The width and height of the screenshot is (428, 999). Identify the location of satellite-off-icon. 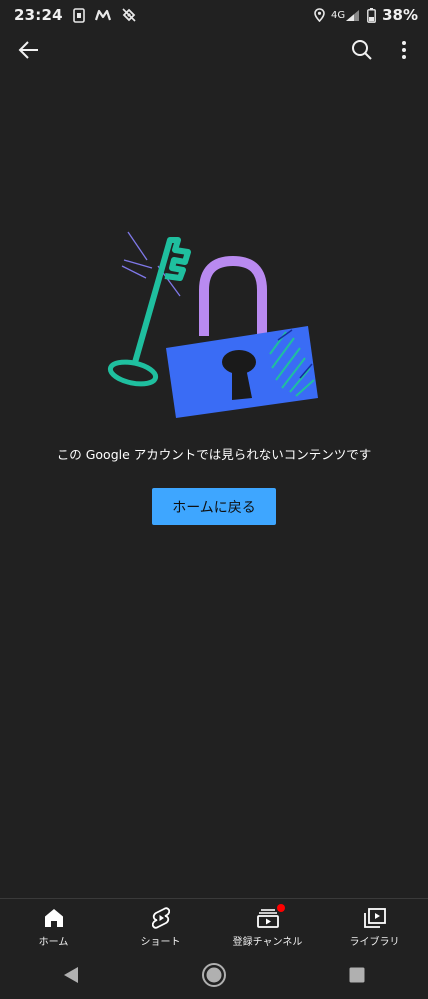
(129, 15).